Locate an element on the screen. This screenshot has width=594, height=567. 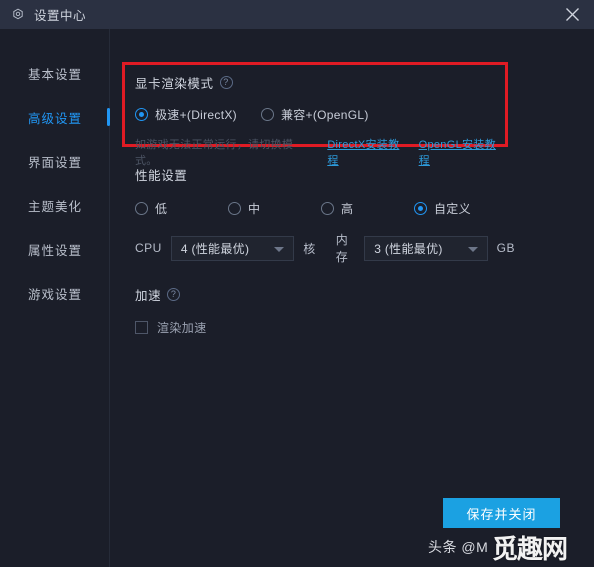
radio-opengl: 兼容+(OpenGL) is located at coordinates (314, 114).